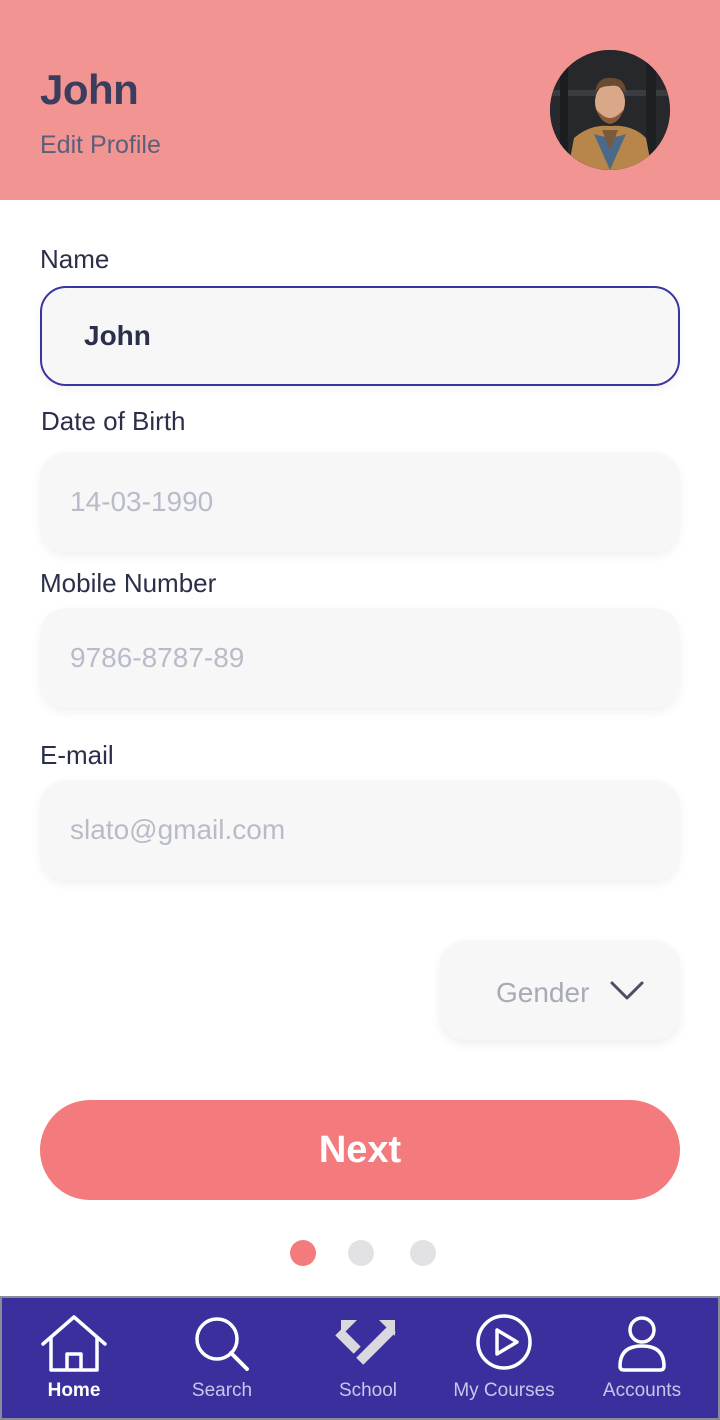 The height and width of the screenshot is (1420, 720). Describe the element at coordinates (75, 259) in the screenshot. I see `name-label: Name` at that location.